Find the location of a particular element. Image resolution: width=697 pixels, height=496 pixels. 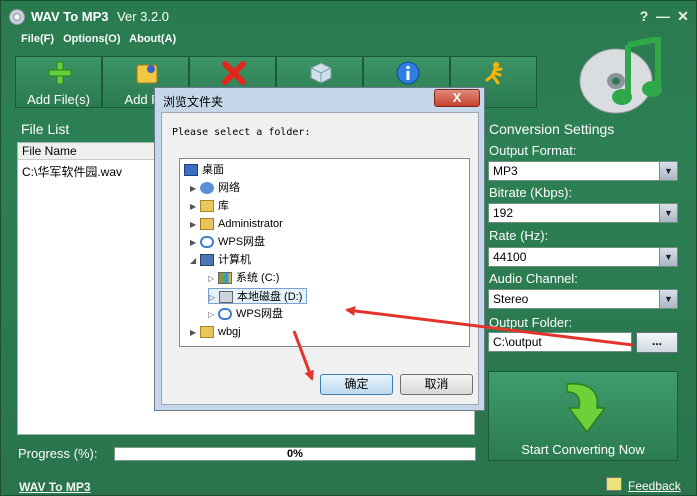

start-converting-label: Start Converting Now is located at coordinates (583, 449).